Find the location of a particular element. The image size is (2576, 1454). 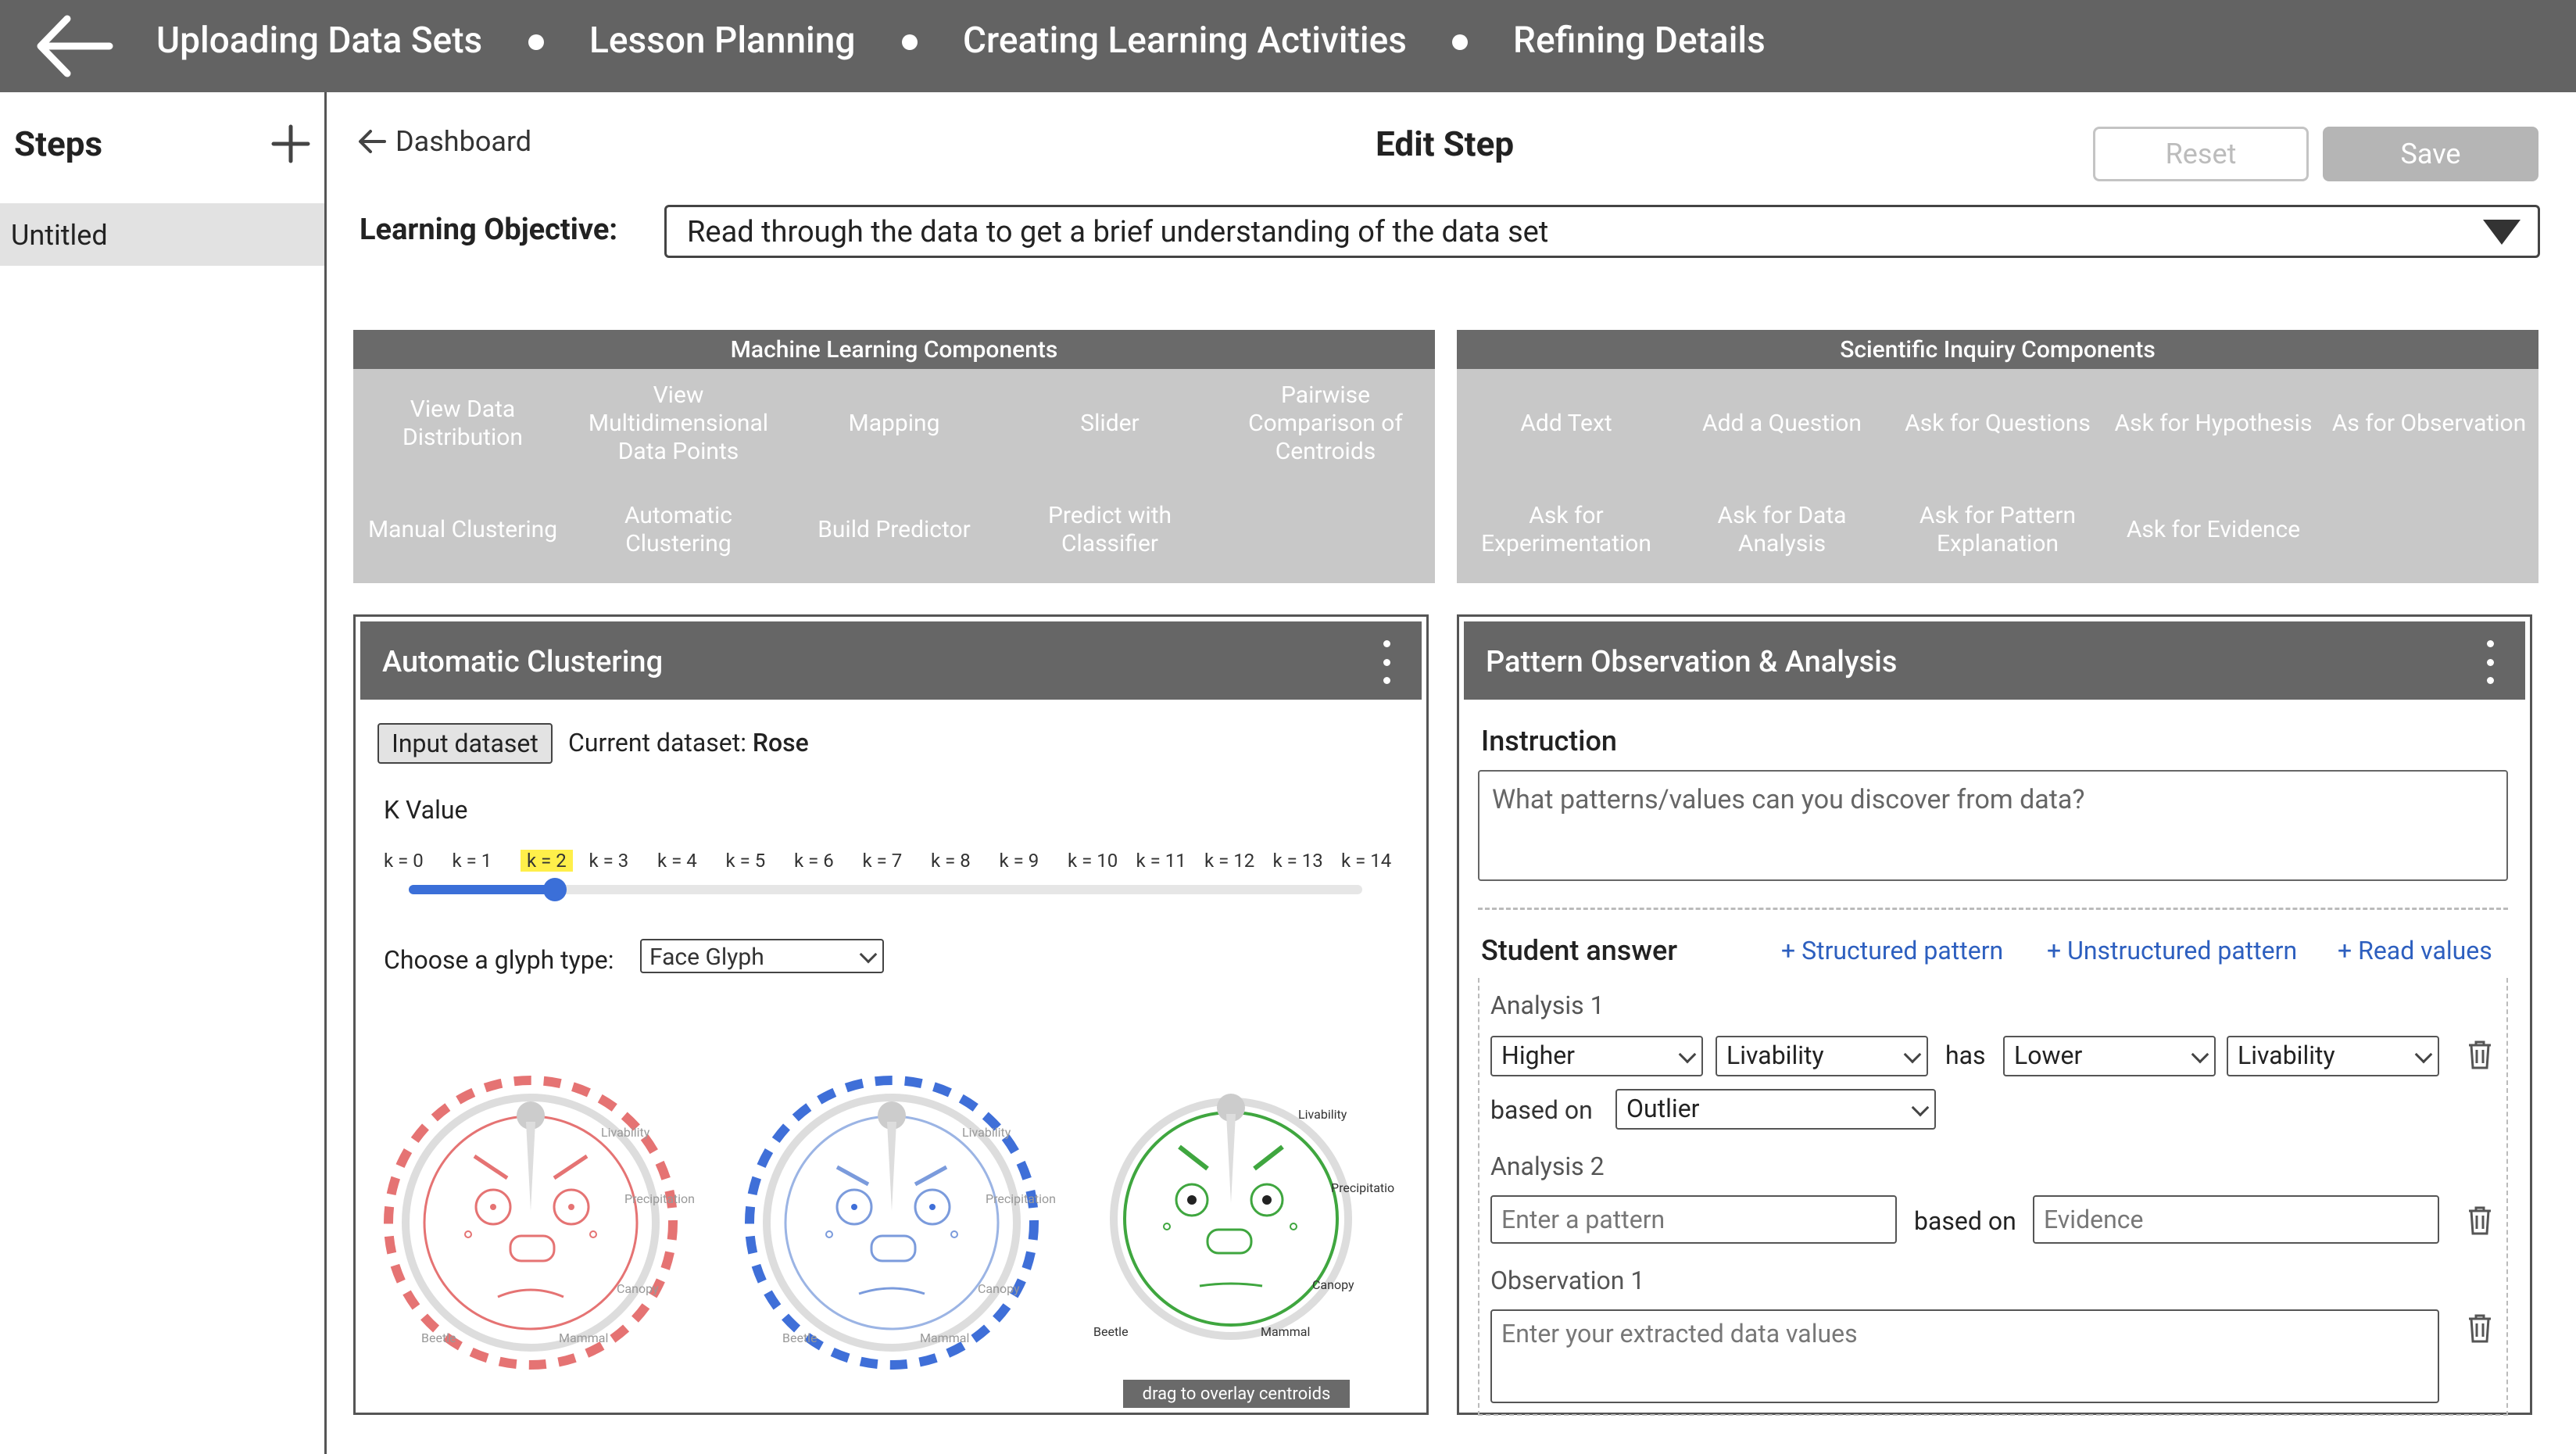

k-tick-label: k = 7 is located at coordinates (883, 861).